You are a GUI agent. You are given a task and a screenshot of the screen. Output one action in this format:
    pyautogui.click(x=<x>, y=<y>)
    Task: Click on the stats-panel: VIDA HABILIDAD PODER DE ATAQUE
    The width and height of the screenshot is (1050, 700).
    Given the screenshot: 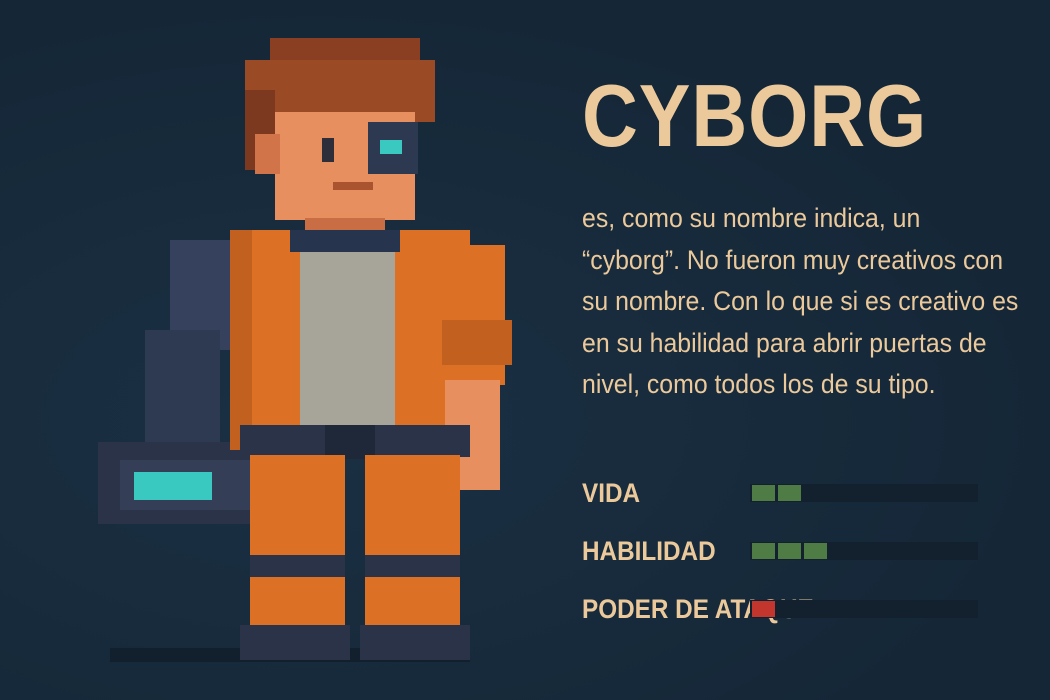 What is the action you would take?
    pyautogui.click(x=782, y=559)
    